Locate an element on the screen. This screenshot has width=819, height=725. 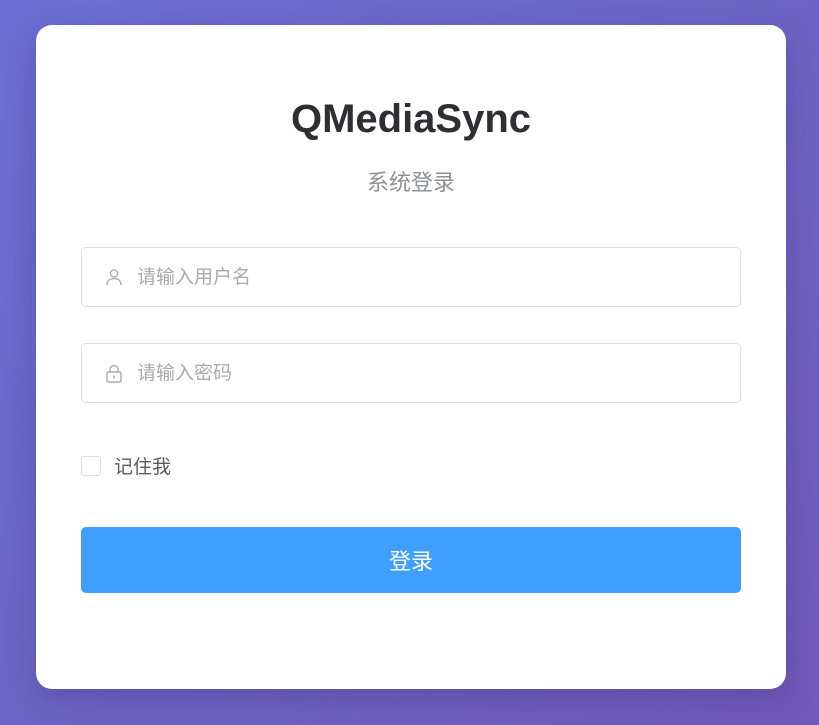
user-icon is located at coordinates (114, 277).